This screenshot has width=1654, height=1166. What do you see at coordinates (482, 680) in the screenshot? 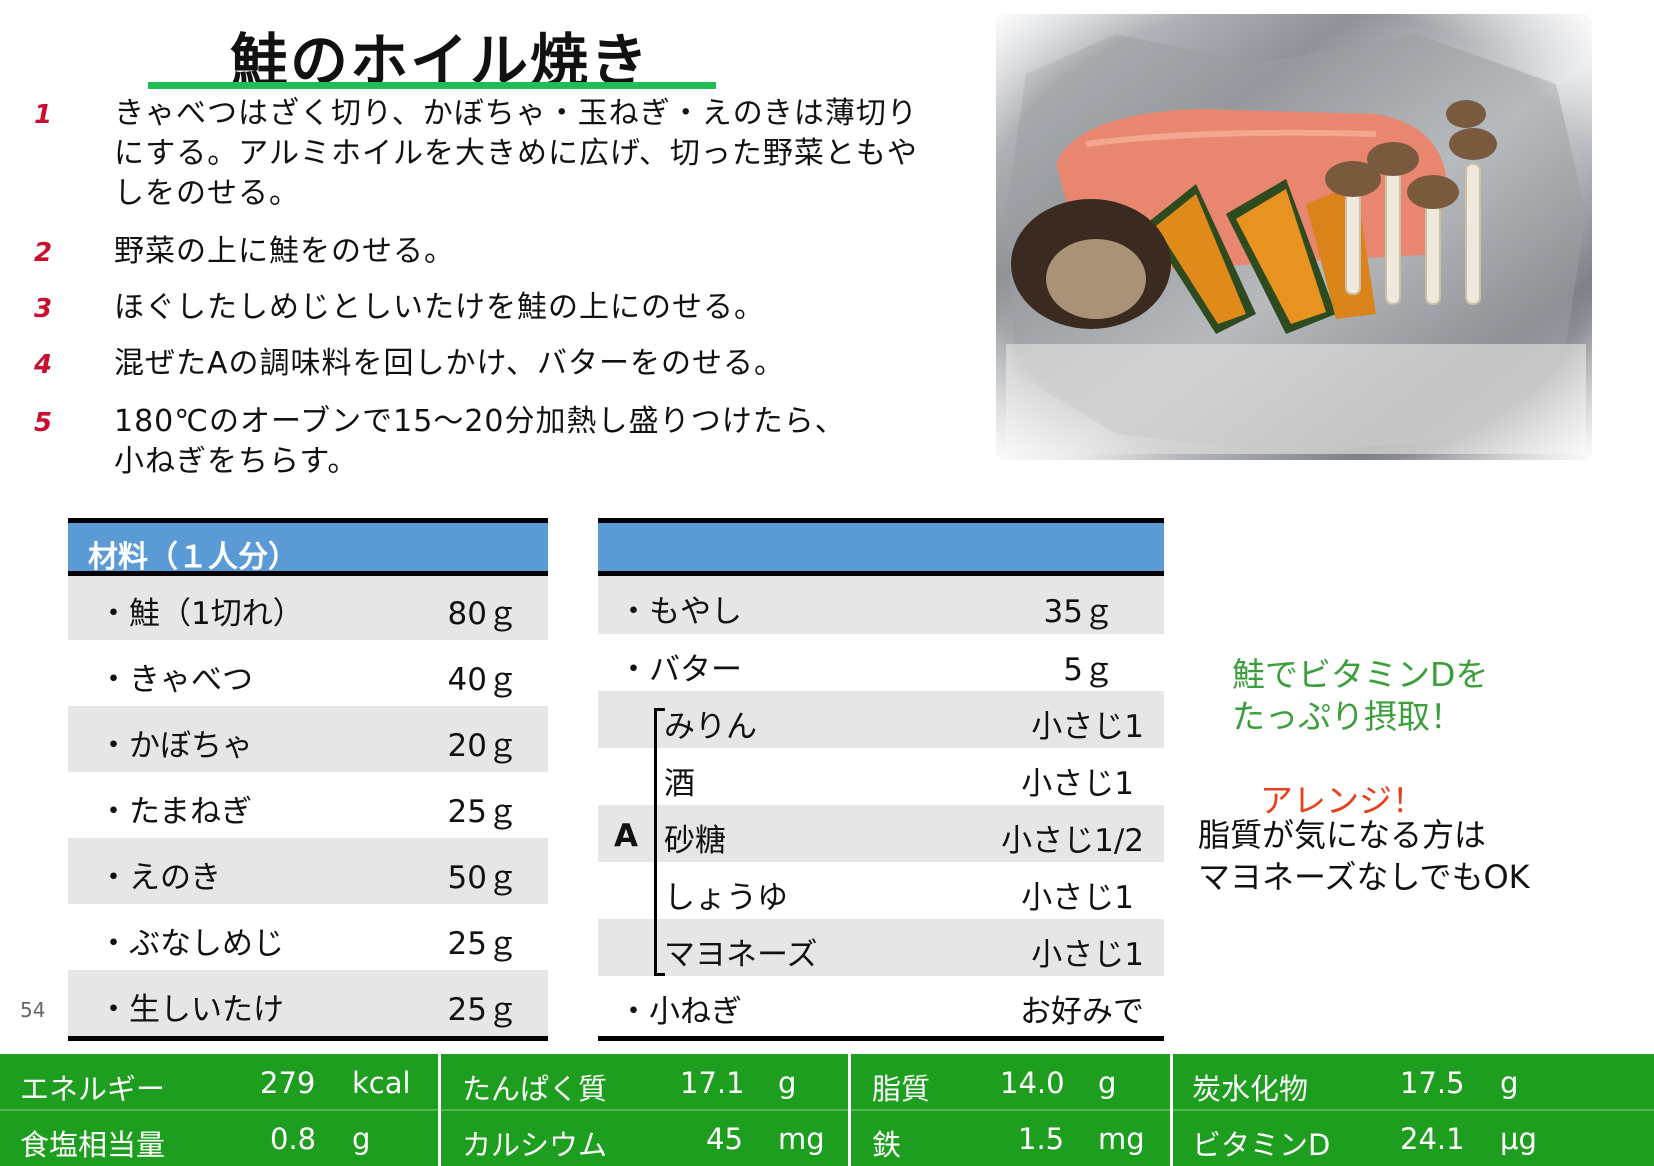
I see `ingredient-amount: 40ｇ` at bounding box center [482, 680].